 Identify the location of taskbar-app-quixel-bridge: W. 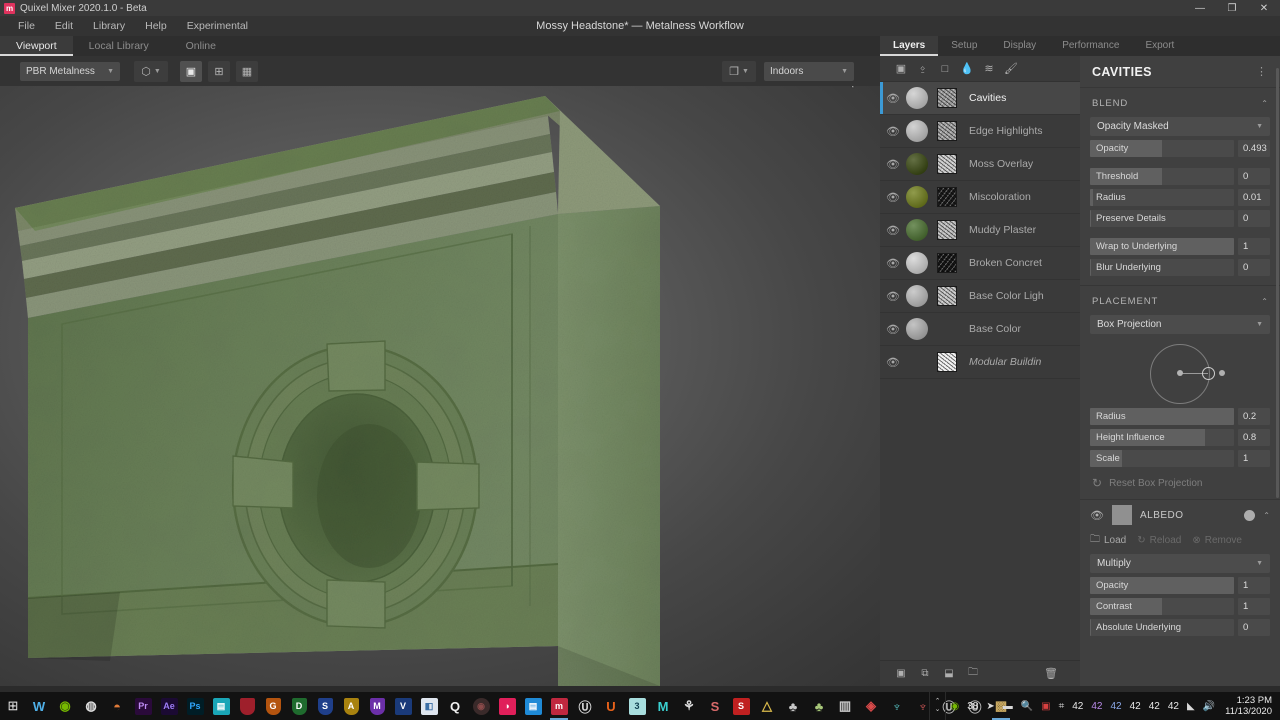
(39, 706).